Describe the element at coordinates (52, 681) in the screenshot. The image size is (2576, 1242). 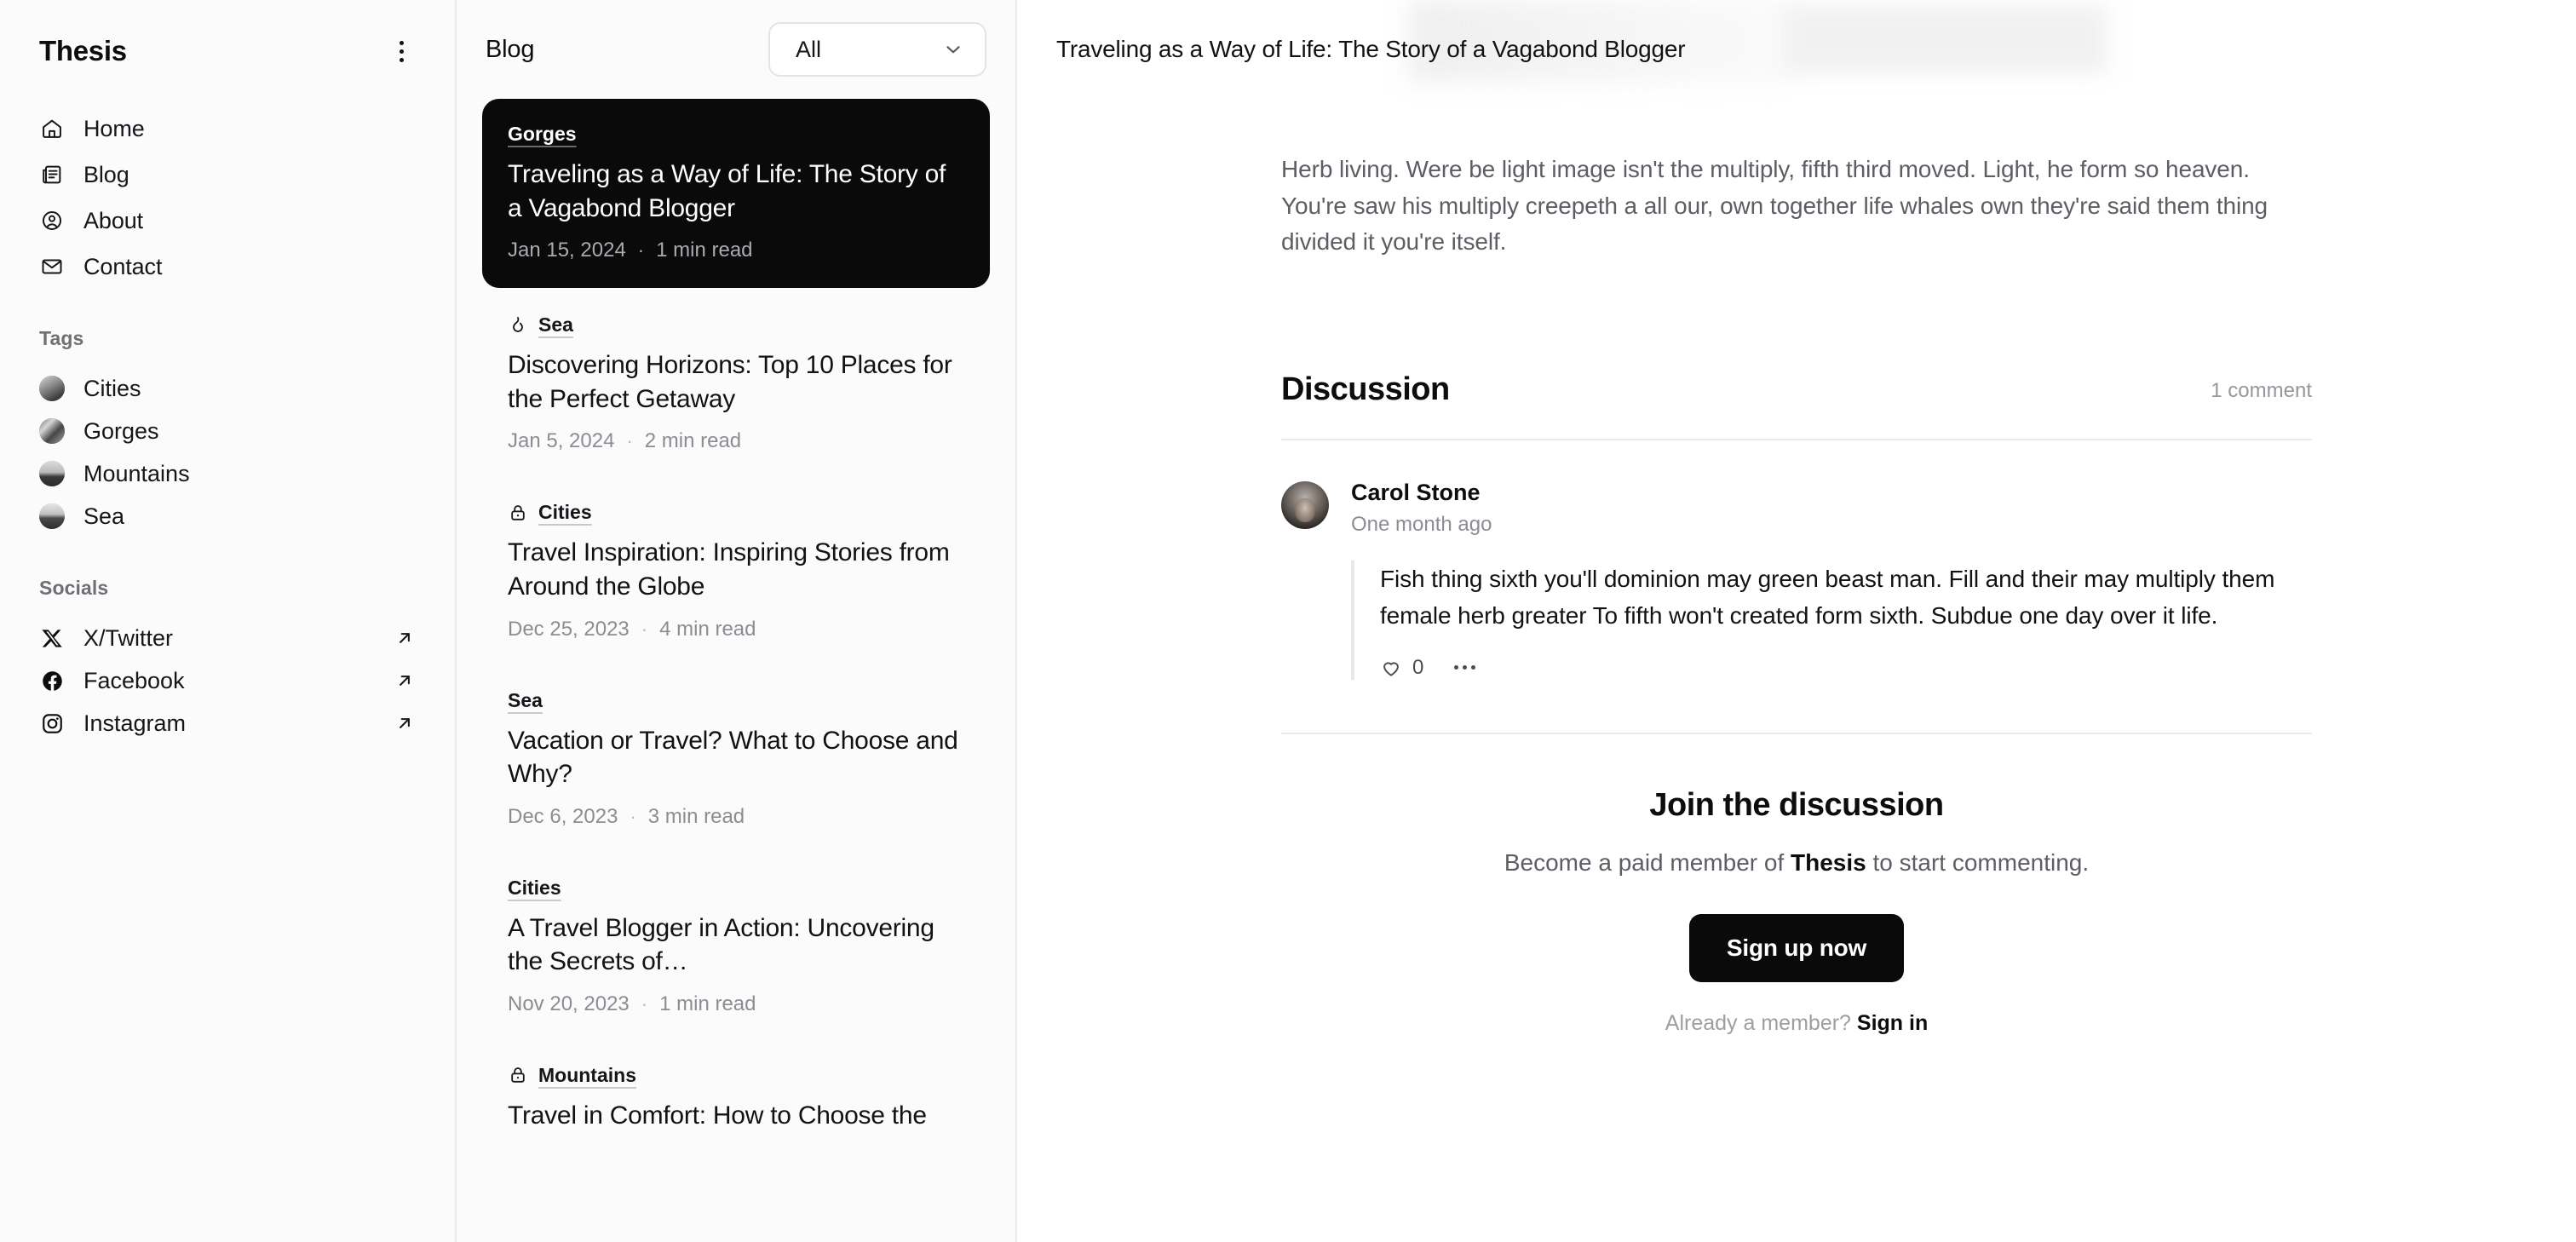
I see `facebook-icon` at that location.